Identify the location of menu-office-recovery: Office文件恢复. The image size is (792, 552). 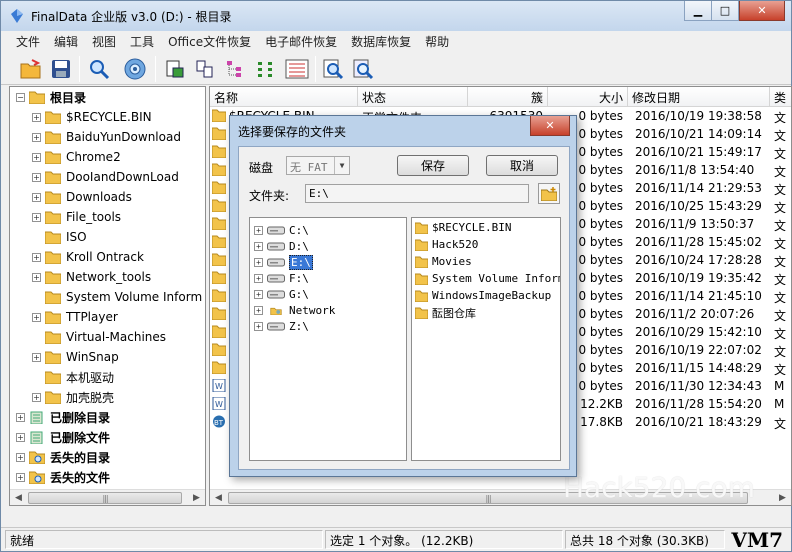
(209, 41).